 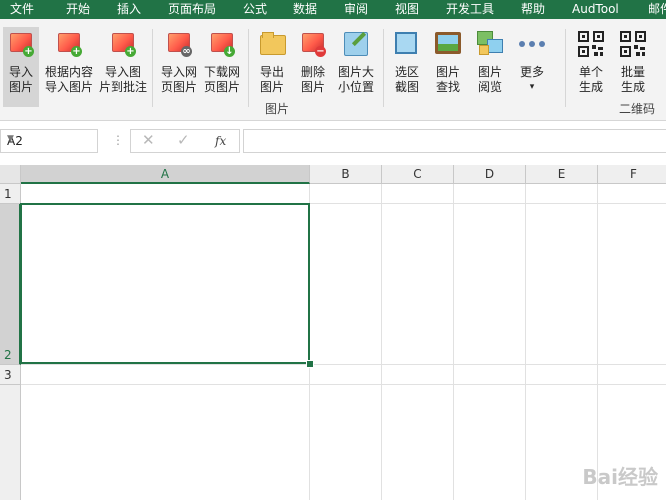 What do you see at coordinates (633, 44) in the screenshot?
I see `qr-batch-icon` at bounding box center [633, 44].